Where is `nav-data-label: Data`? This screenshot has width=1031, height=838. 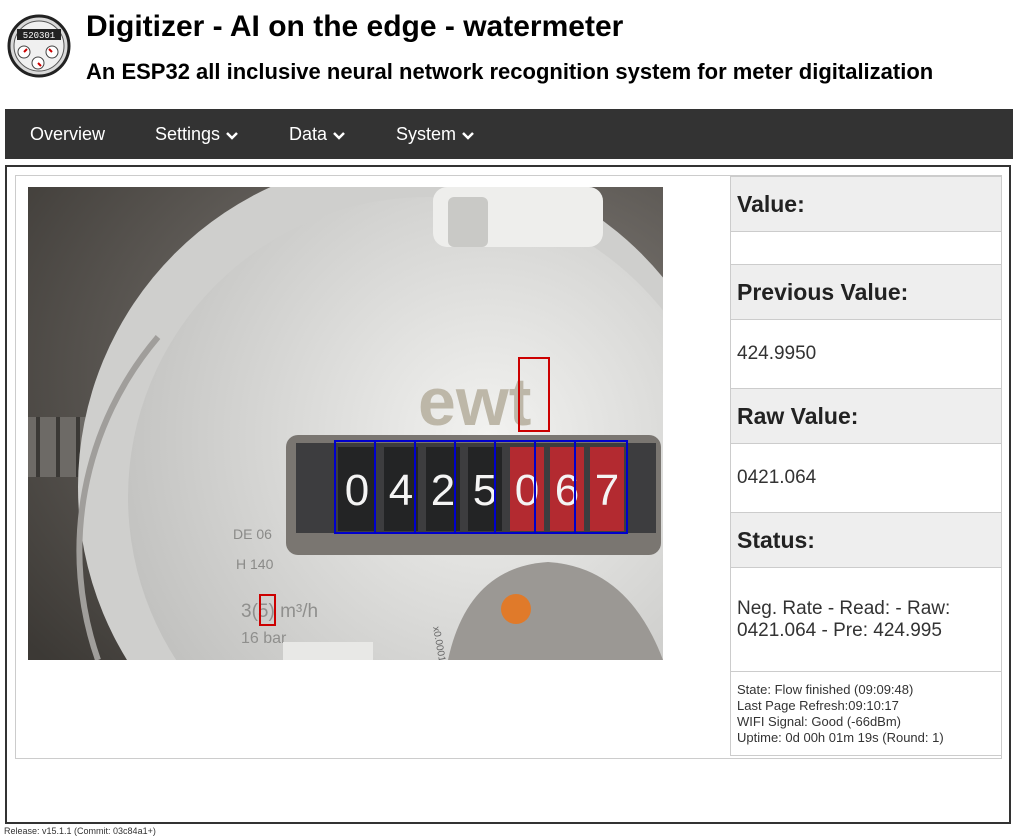
nav-data-label: Data is located at coordinates (308, 134).